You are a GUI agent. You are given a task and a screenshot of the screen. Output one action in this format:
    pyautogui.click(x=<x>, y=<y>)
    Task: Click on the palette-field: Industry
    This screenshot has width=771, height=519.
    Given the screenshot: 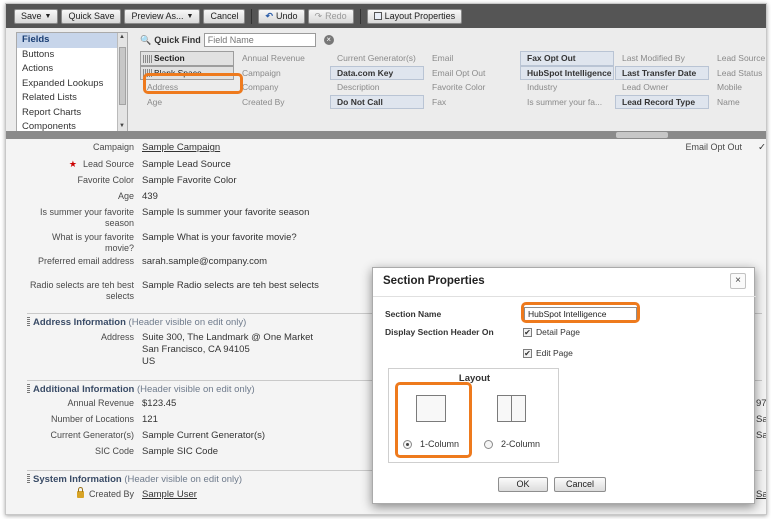 What is the action you would take?
    pyautogui.click(x=567, y=87)
    